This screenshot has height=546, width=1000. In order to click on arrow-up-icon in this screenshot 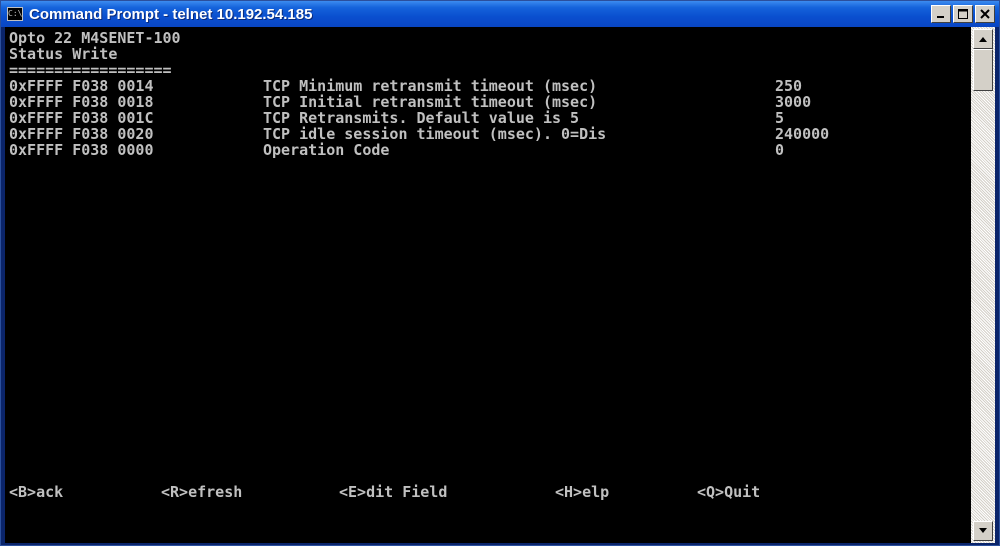, I will do `click(983, 39)`.